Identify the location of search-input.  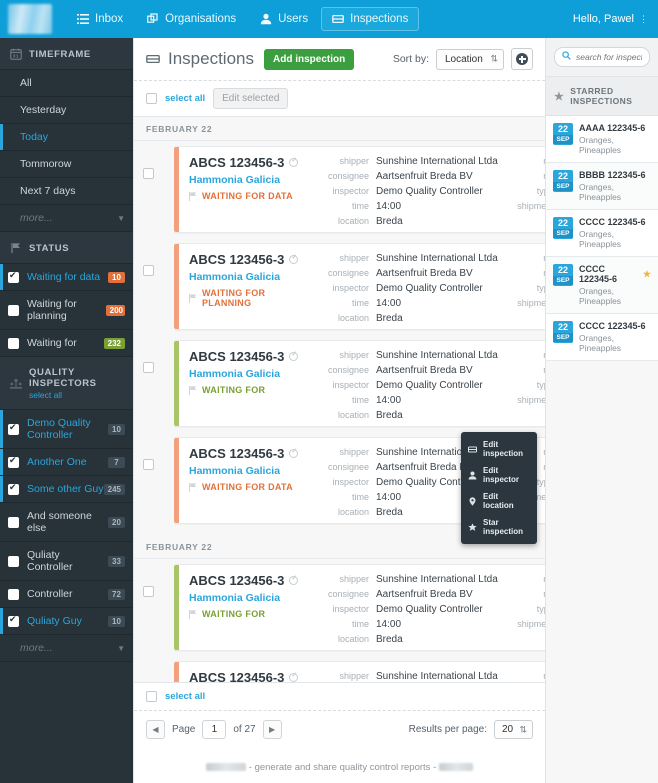
(609, 57).